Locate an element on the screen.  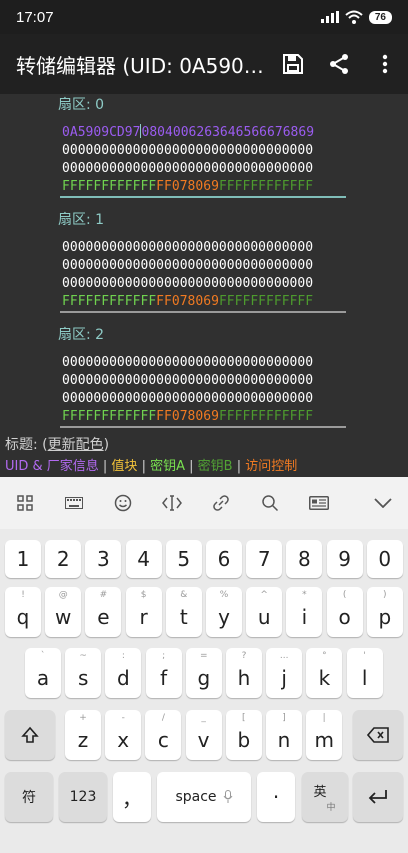
period-key: · is located at coordinates (276, 797).